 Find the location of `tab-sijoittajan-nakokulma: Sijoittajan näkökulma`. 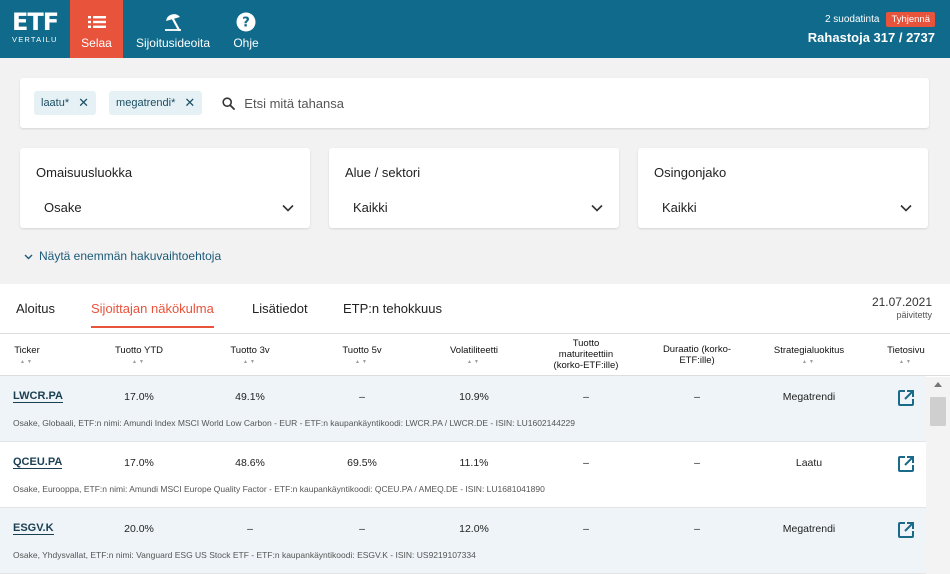

tab-sijoittajan-nakokulma: Sijoittajan näkökulma is located at coordinates (152, 314).